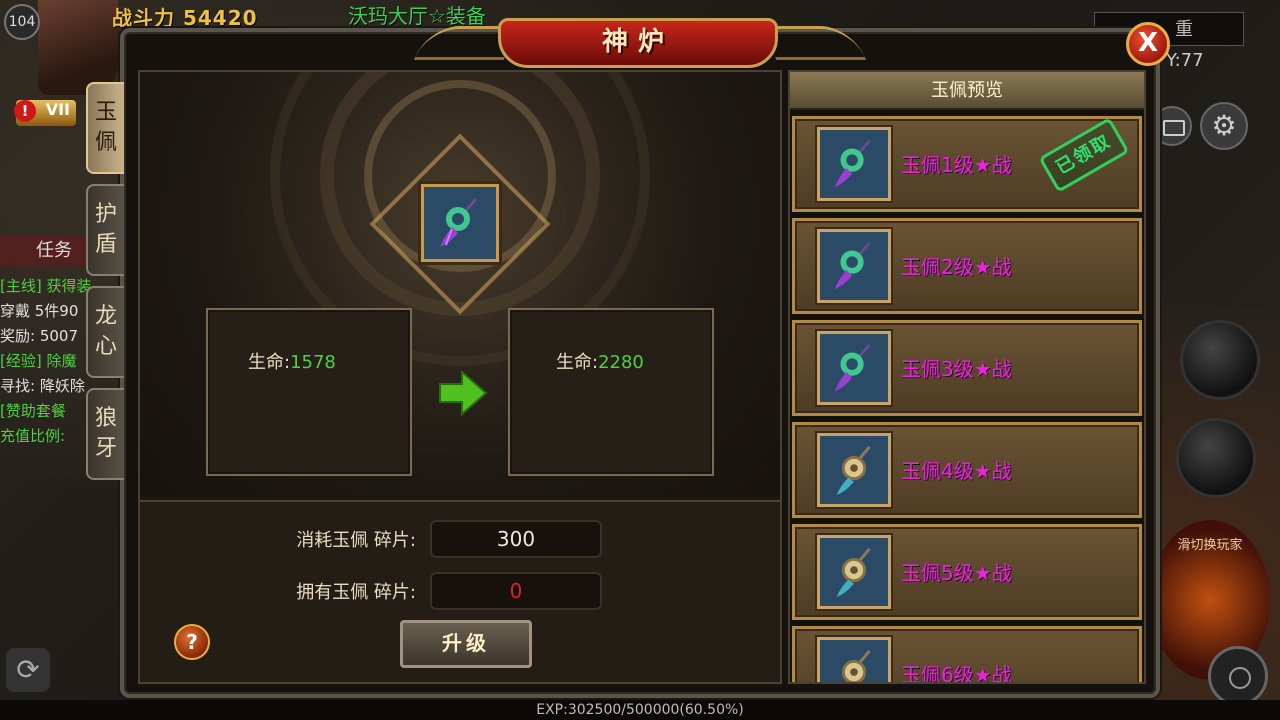 This screenshot has width=1280, height=720. I want to click on gear-icon: ⚙, so click(1224, 126).